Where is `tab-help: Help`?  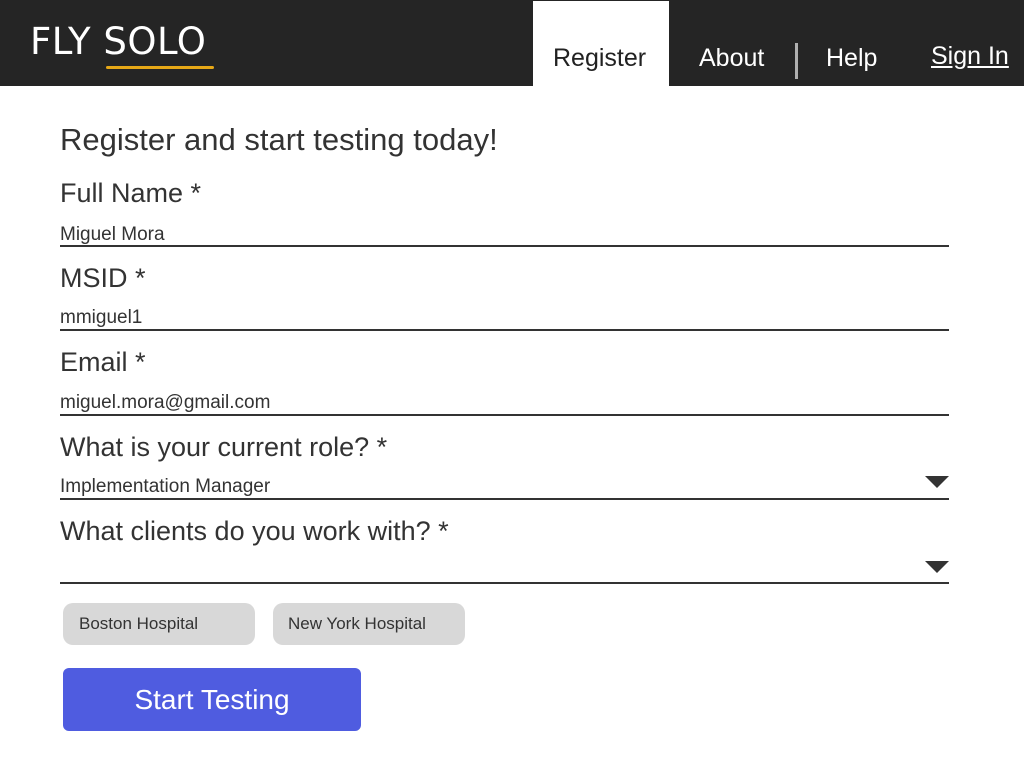 tab-help: Help is located at coordinates (851, 58).